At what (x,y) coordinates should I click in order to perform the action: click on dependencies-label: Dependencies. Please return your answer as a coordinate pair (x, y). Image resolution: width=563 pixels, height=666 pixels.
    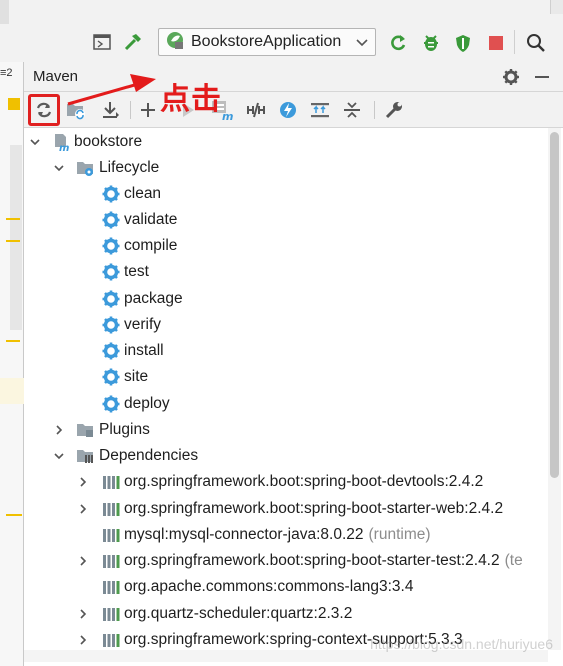
    Looking at the image, I should click on (149, 455).